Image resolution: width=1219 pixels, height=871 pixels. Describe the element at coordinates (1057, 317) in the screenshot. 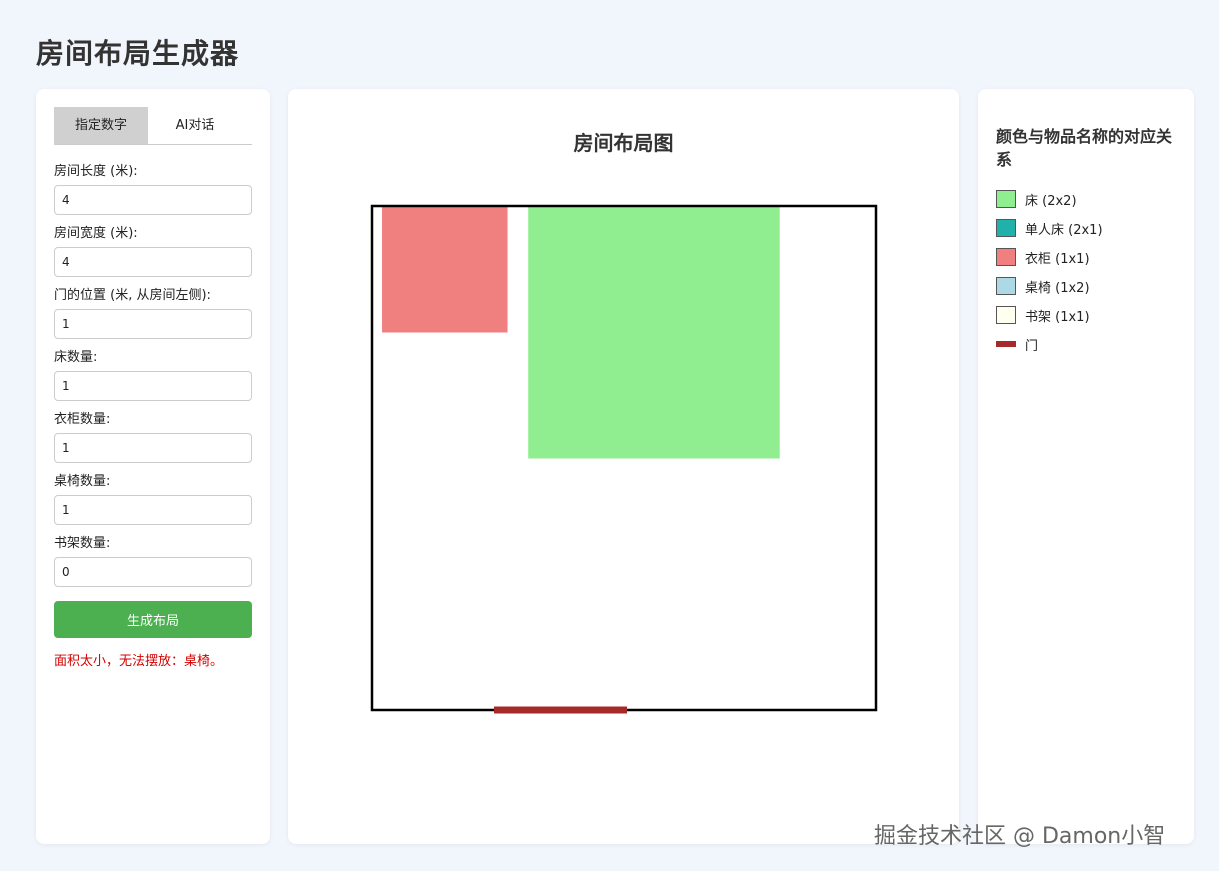

I see `legend-label: 书架 (1x1)` at that location.